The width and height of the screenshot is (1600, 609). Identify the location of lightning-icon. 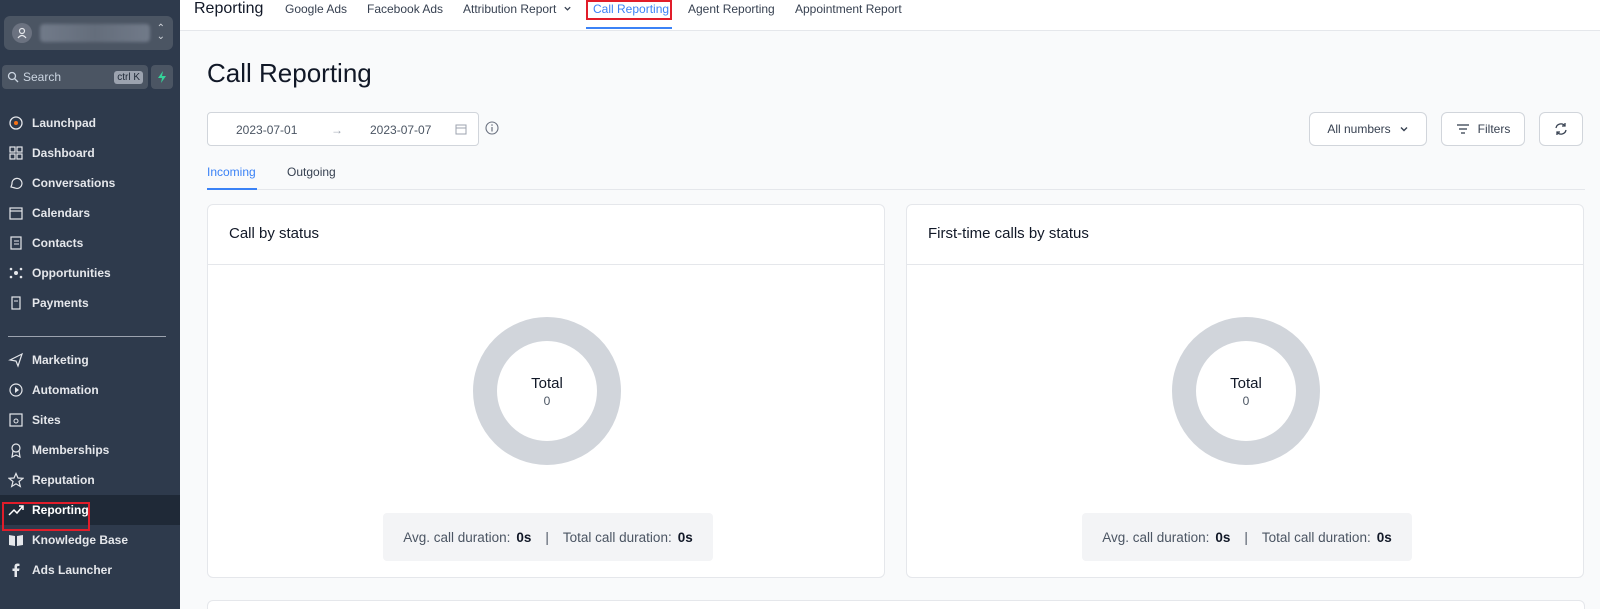
(162, 77).